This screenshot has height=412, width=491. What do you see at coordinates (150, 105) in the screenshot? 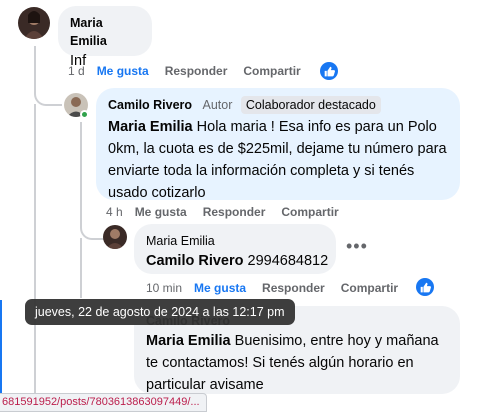
I see `comment-author: Camilo Rivero` at bounding box center [150, 105].